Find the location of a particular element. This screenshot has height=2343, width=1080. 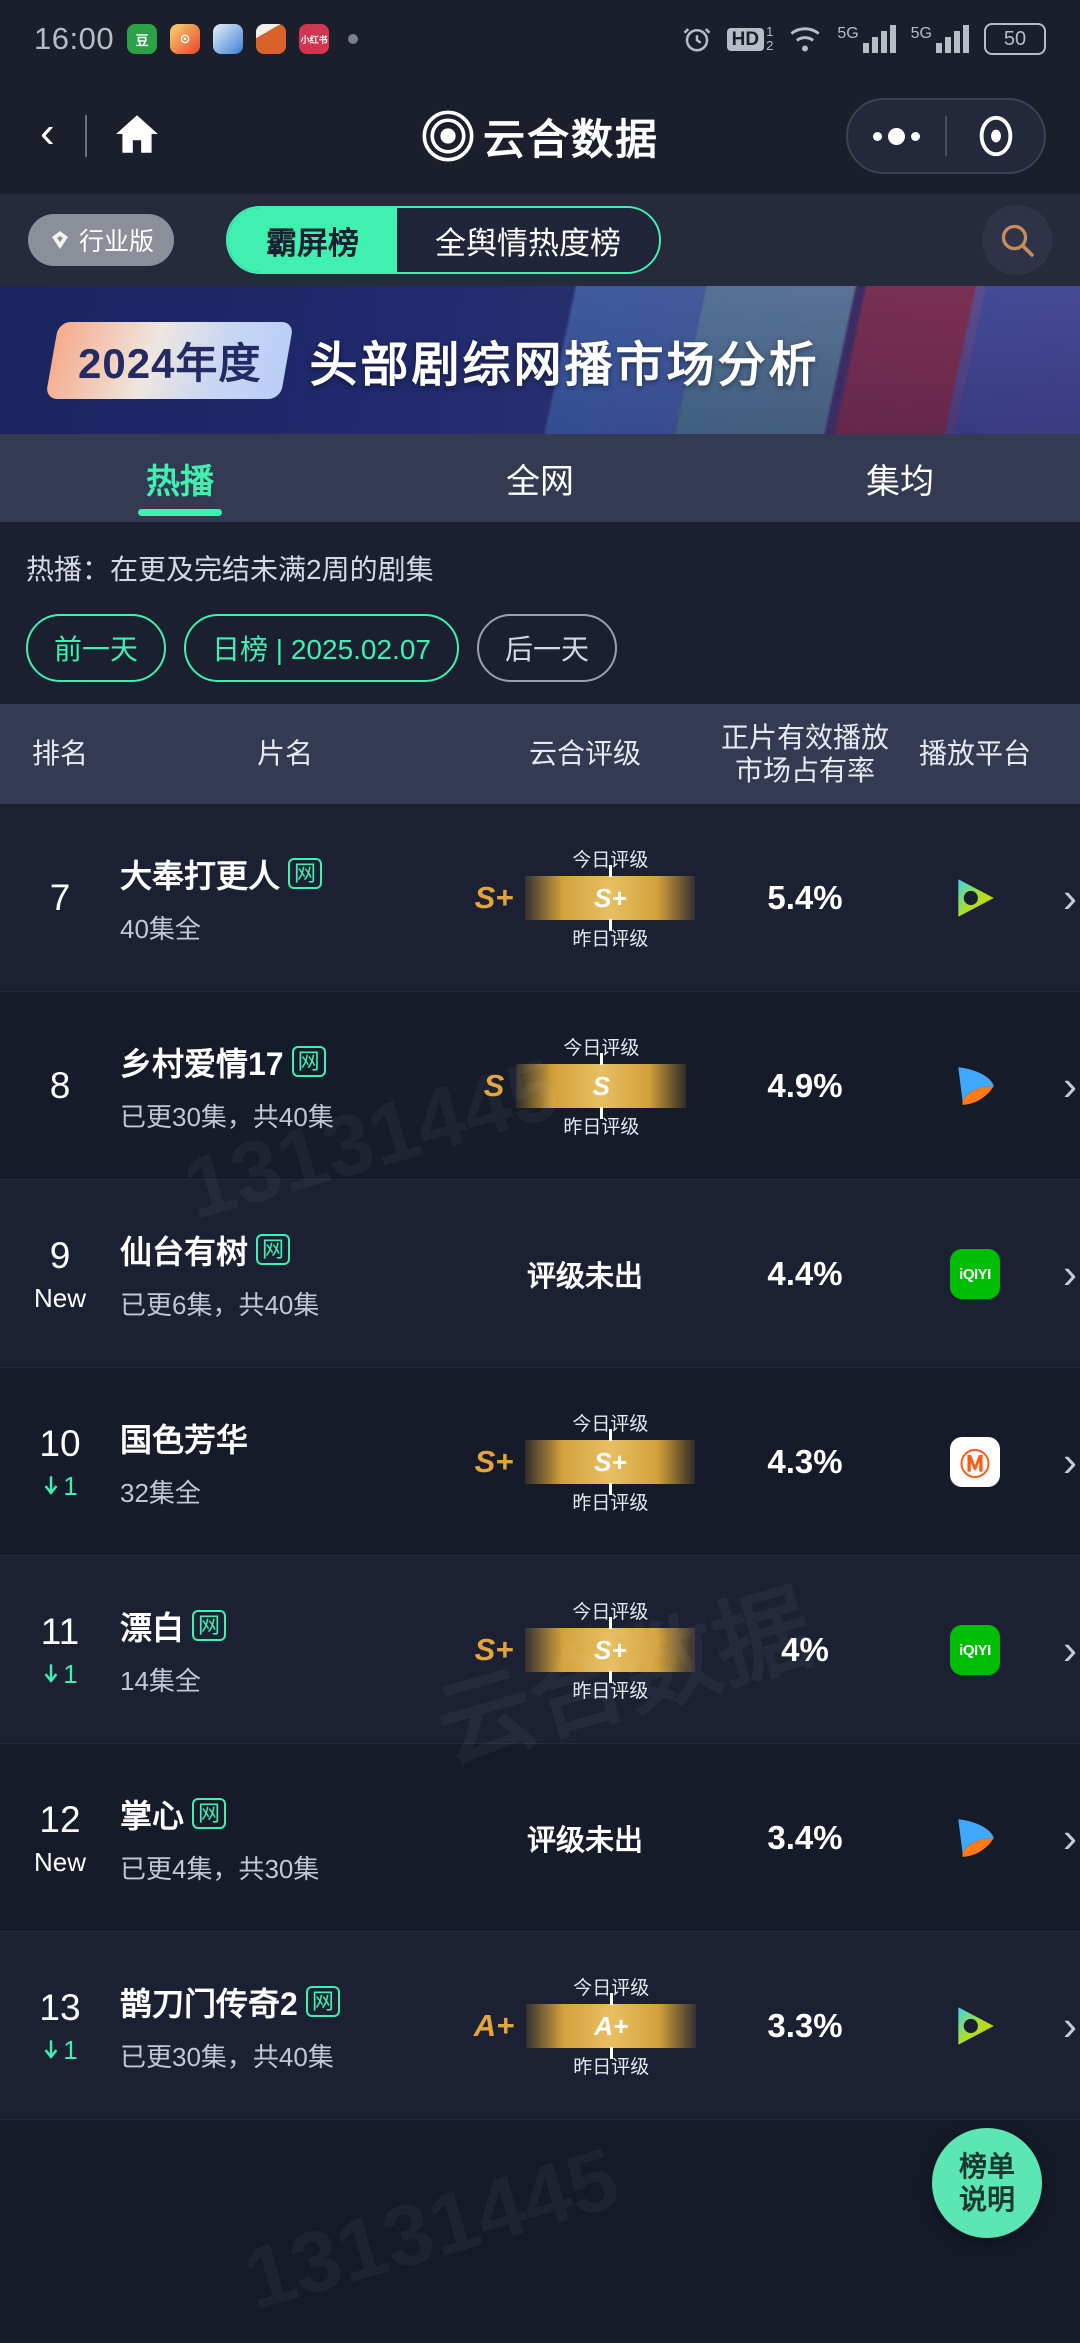

grade-bar: S is located at coordinates (601, 1086).